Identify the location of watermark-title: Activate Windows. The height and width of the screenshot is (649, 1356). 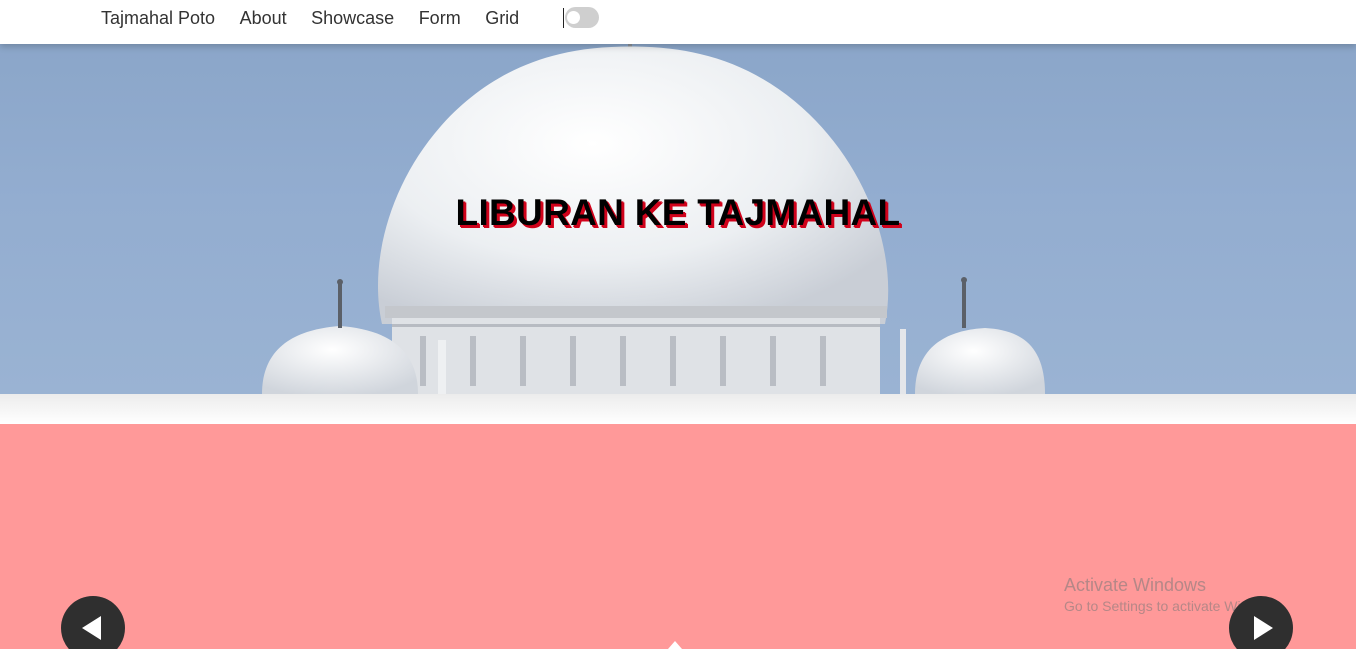
(1135, 585).